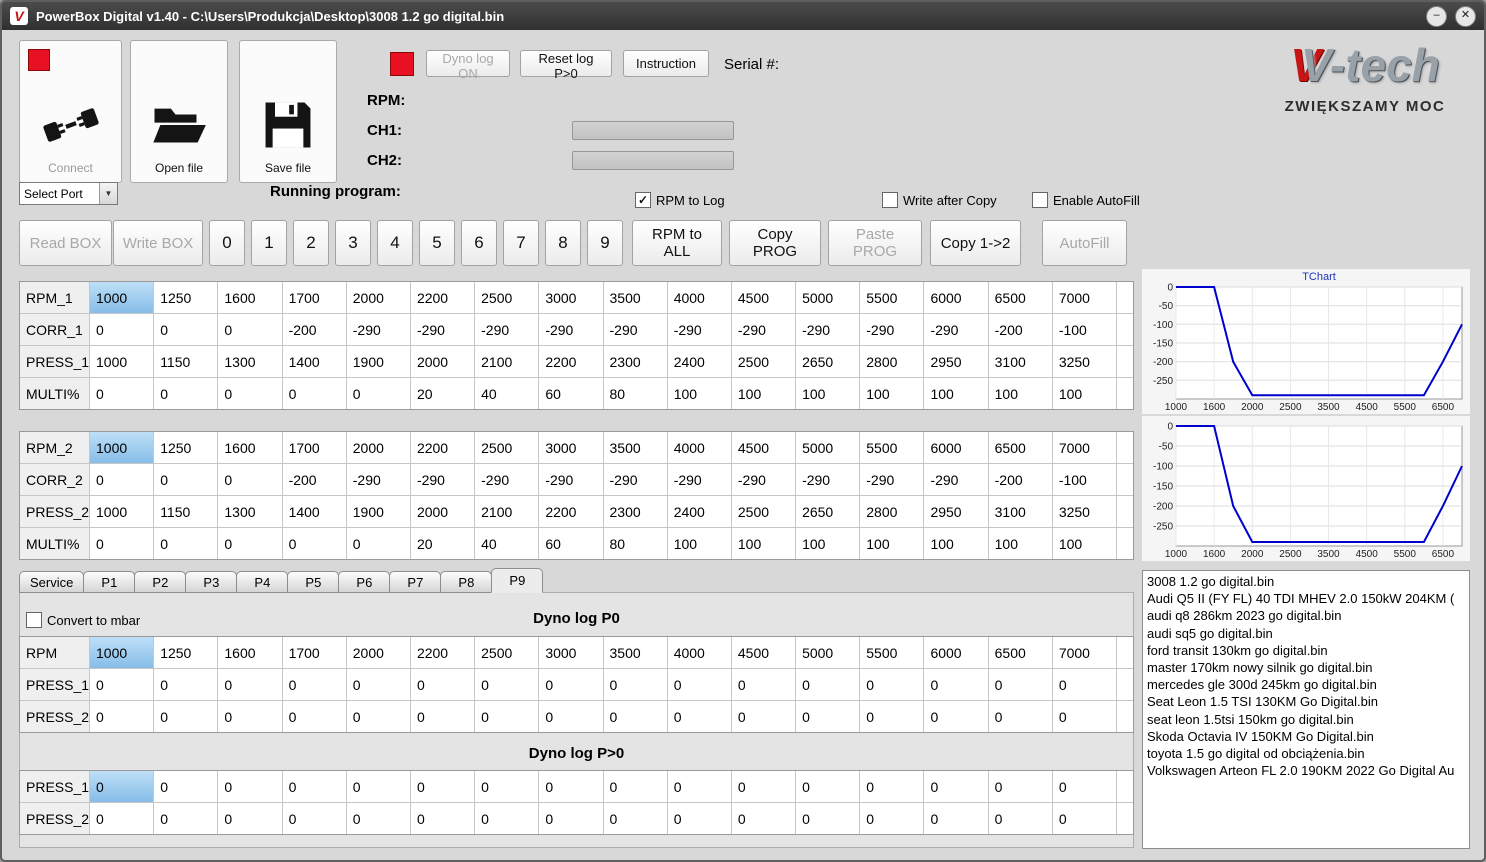  Describe the element at coordinates (699, 511) in the screenshot. I see `cell-press-2-9: 2400` at that location.